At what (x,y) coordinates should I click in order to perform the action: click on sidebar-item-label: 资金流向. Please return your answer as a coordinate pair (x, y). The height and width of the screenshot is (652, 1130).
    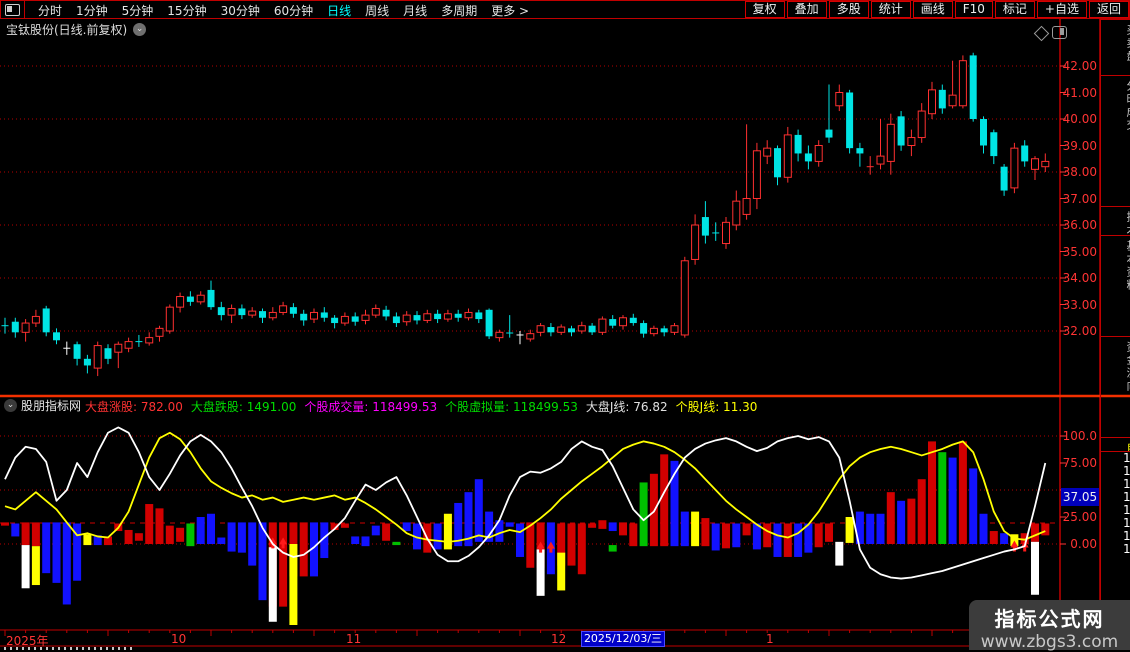
    Looking at the image, I should click on (1127, 367).